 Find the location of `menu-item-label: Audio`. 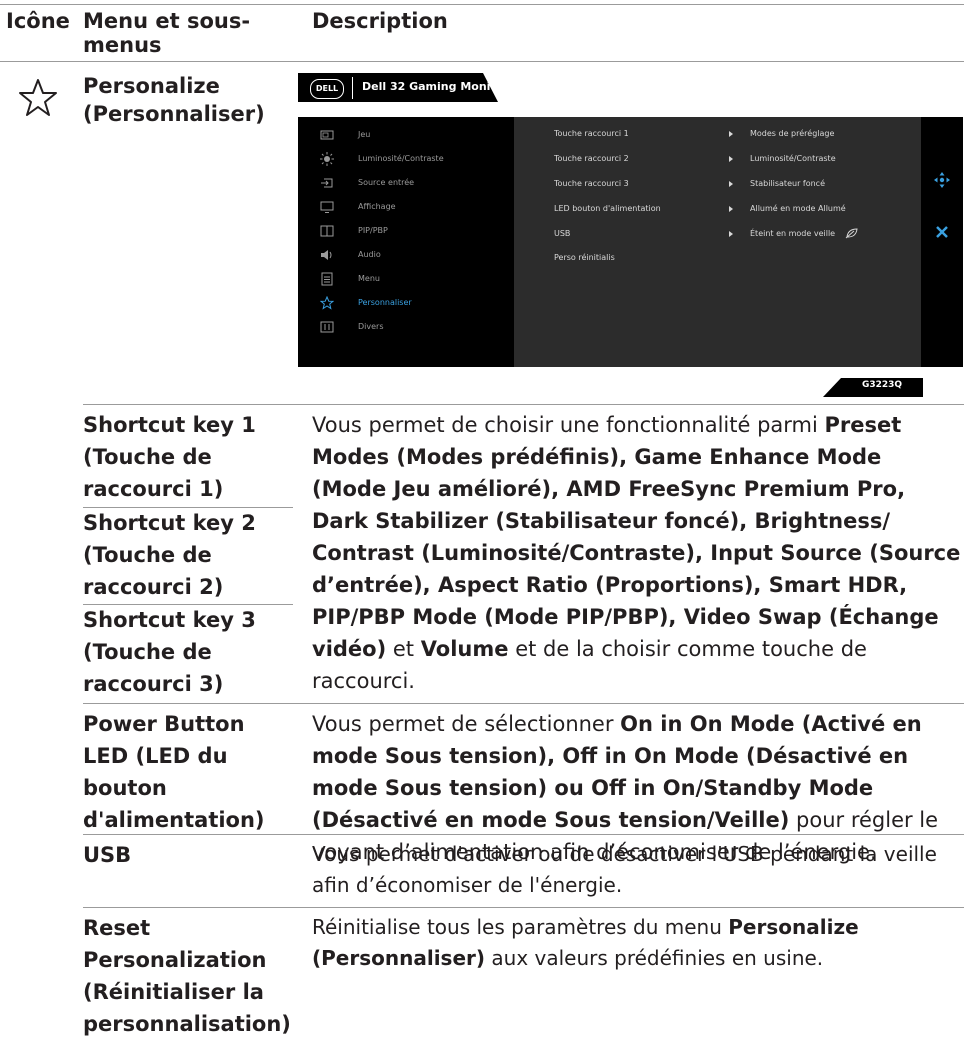

menu-item-label: Audio is located at coordinates (369, 254).